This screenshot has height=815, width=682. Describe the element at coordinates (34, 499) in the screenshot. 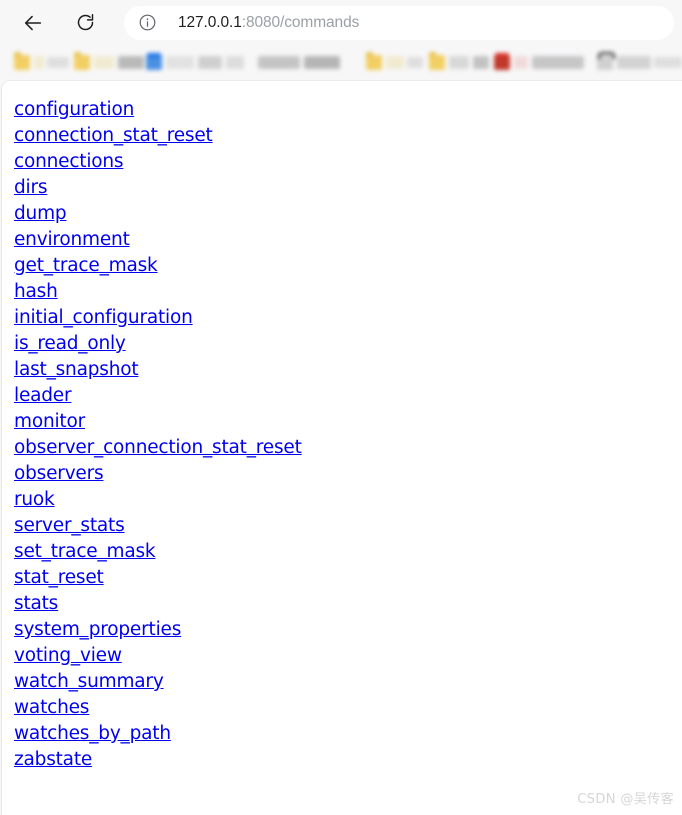

I see `command-link: ruok` at that location.